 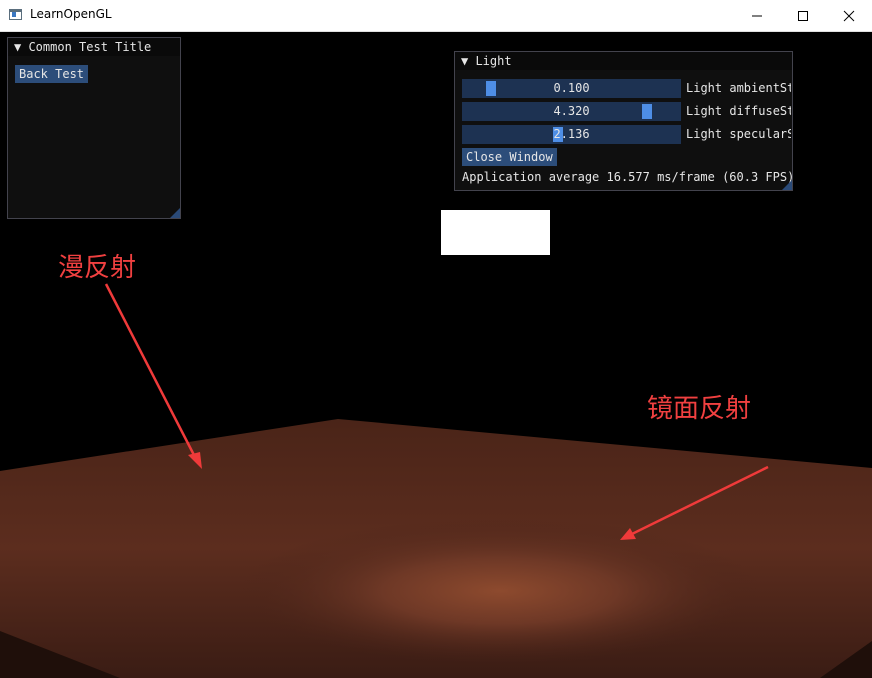 I want to click on diffuse-arrow, so click(x=151, y=371).